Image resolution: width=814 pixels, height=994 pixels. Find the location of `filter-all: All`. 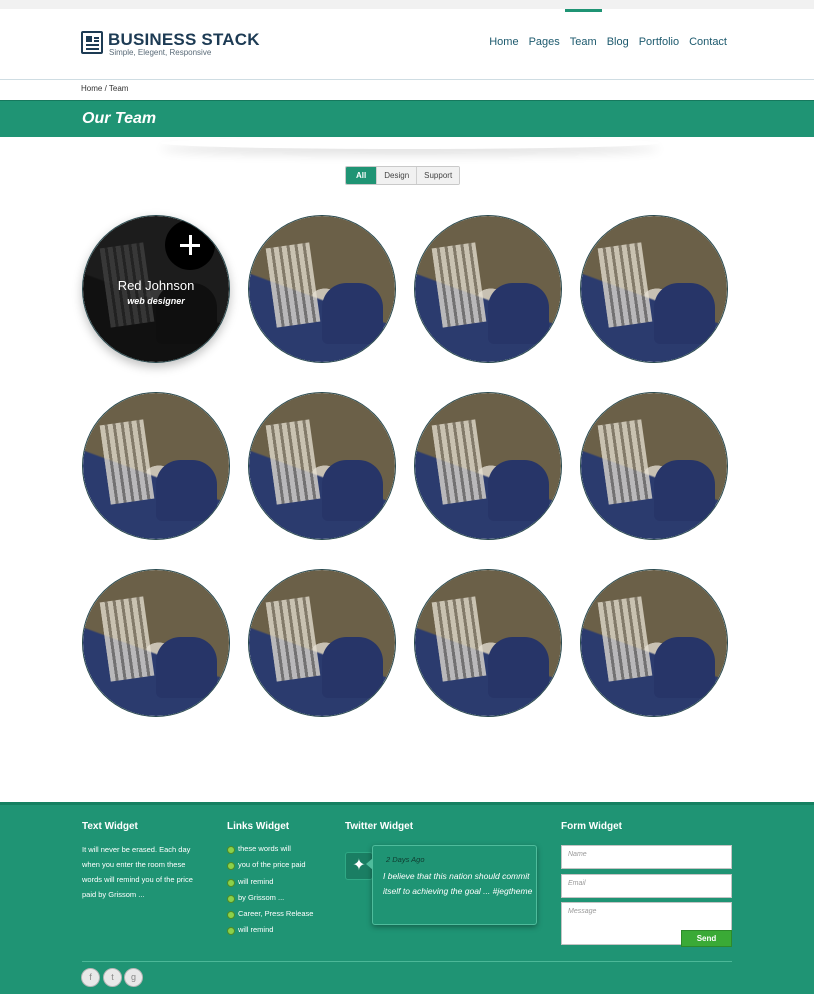

filter-all: All is located at coordinates (361, 175).